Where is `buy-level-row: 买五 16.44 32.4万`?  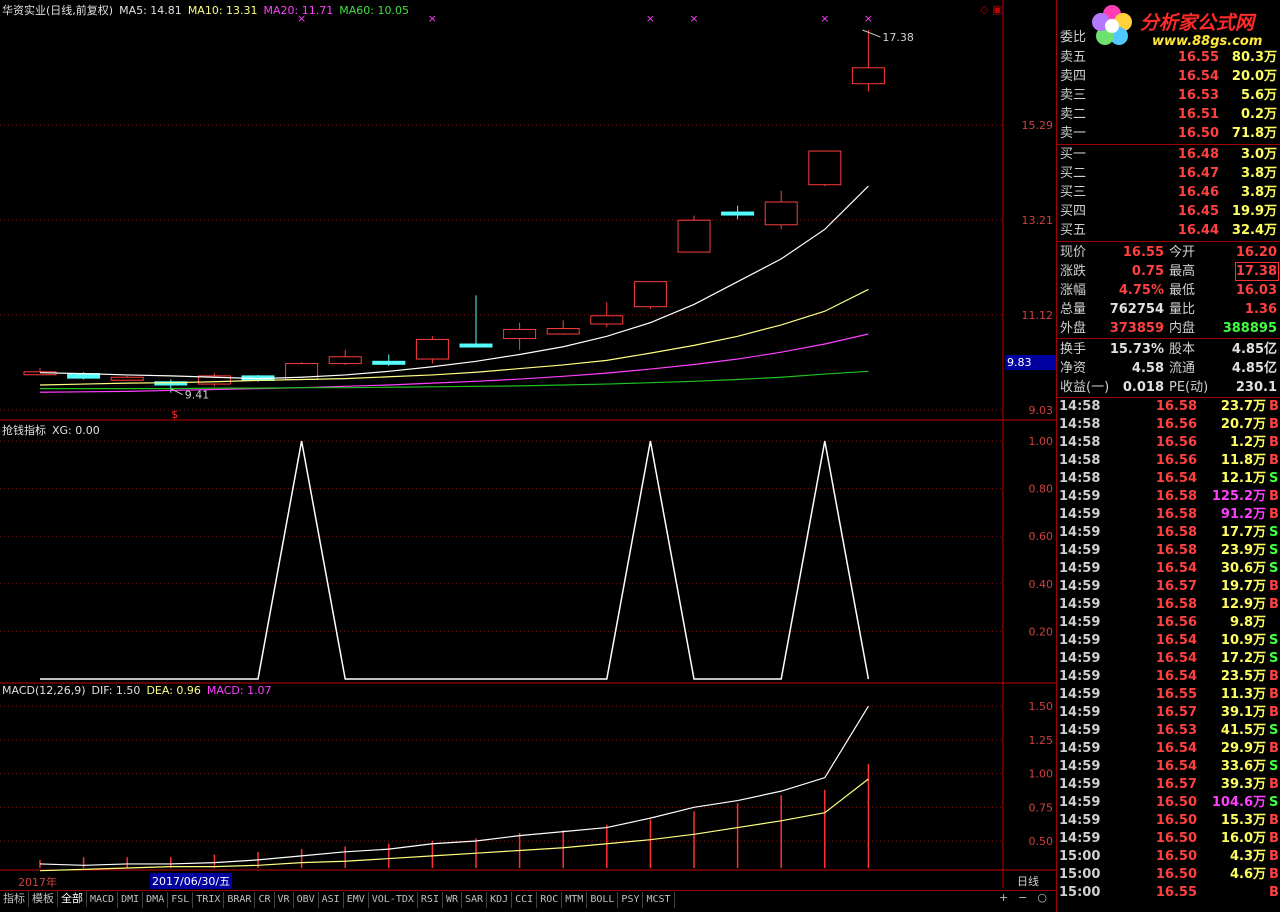 buy-level-row: 买五 16.44 32.4万 is located at coordinates (1168, 230).